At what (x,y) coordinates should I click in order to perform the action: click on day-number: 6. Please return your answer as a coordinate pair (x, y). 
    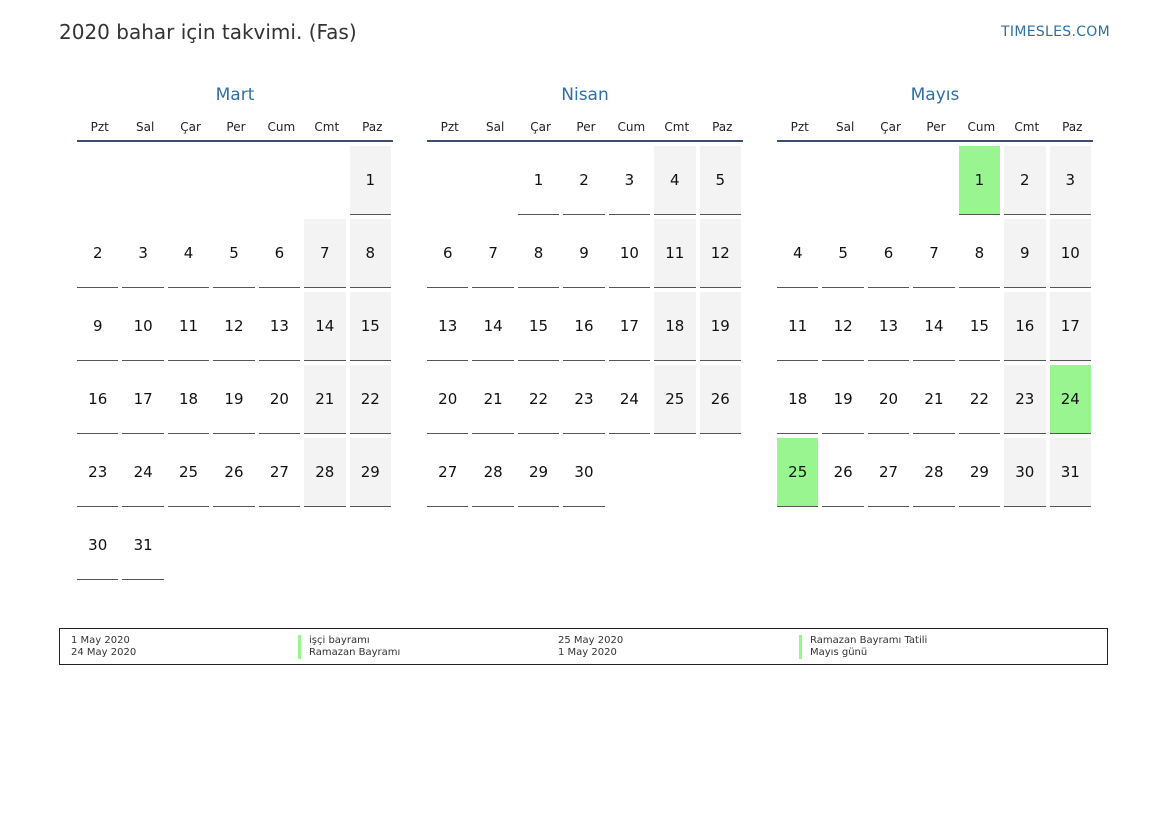
    Looking at the image, I should click on (888, 253).